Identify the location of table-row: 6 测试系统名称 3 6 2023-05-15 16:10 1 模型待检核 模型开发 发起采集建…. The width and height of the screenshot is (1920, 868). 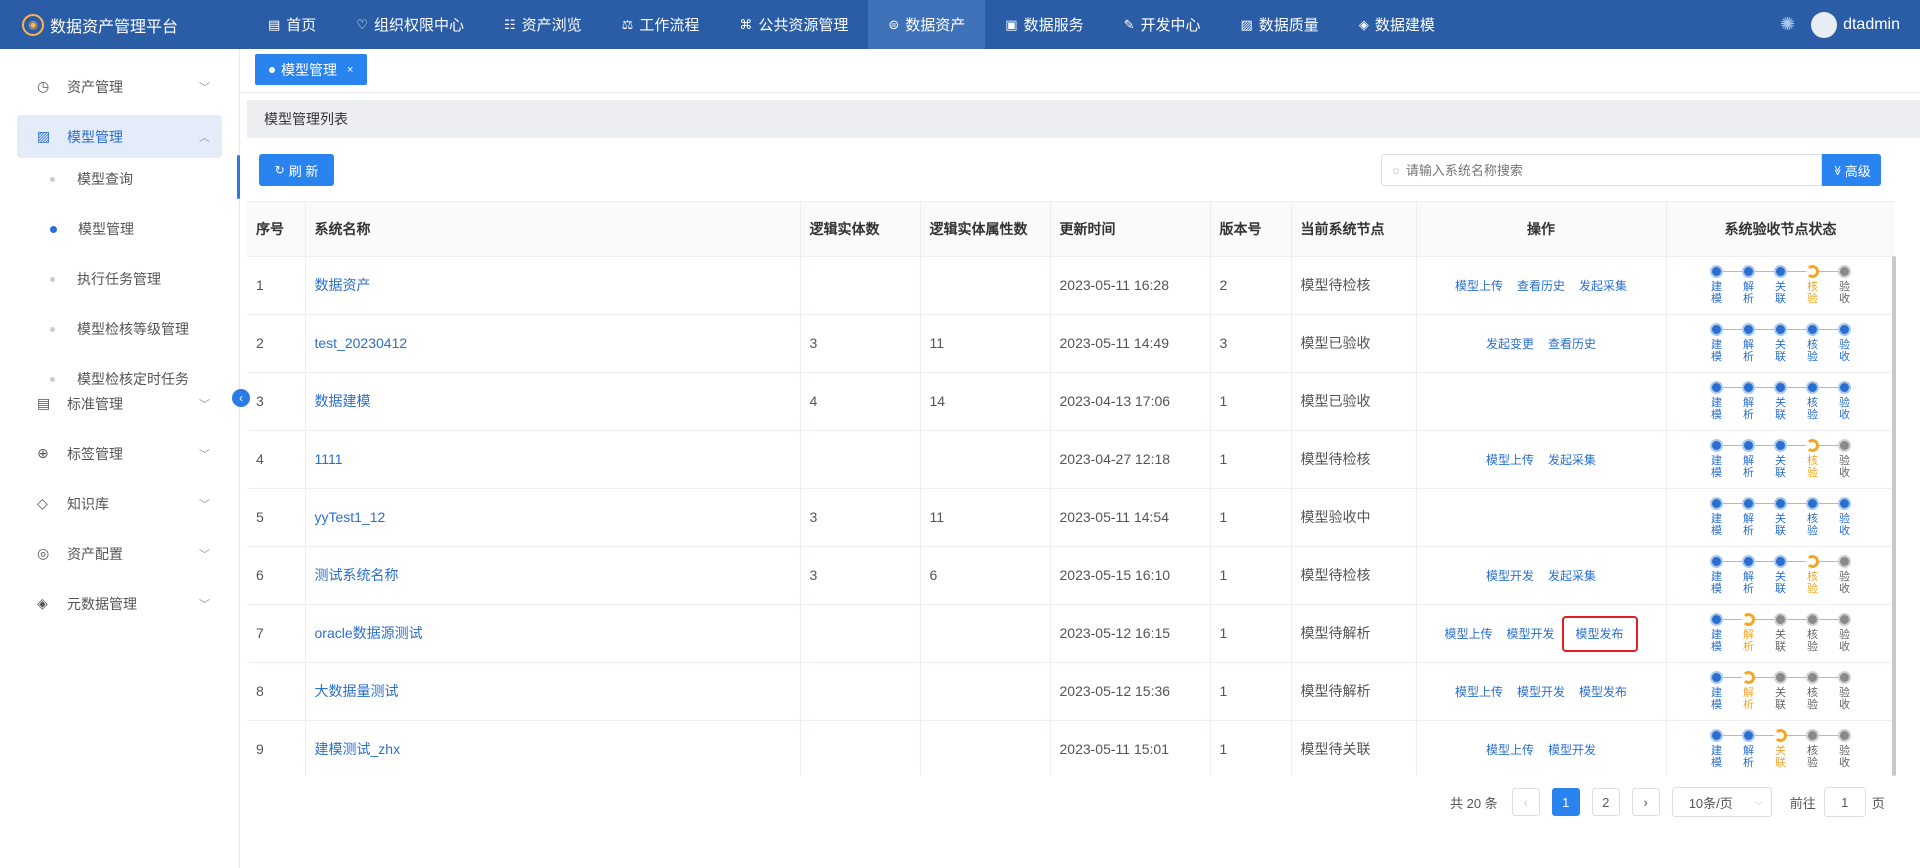
(1071, 575).